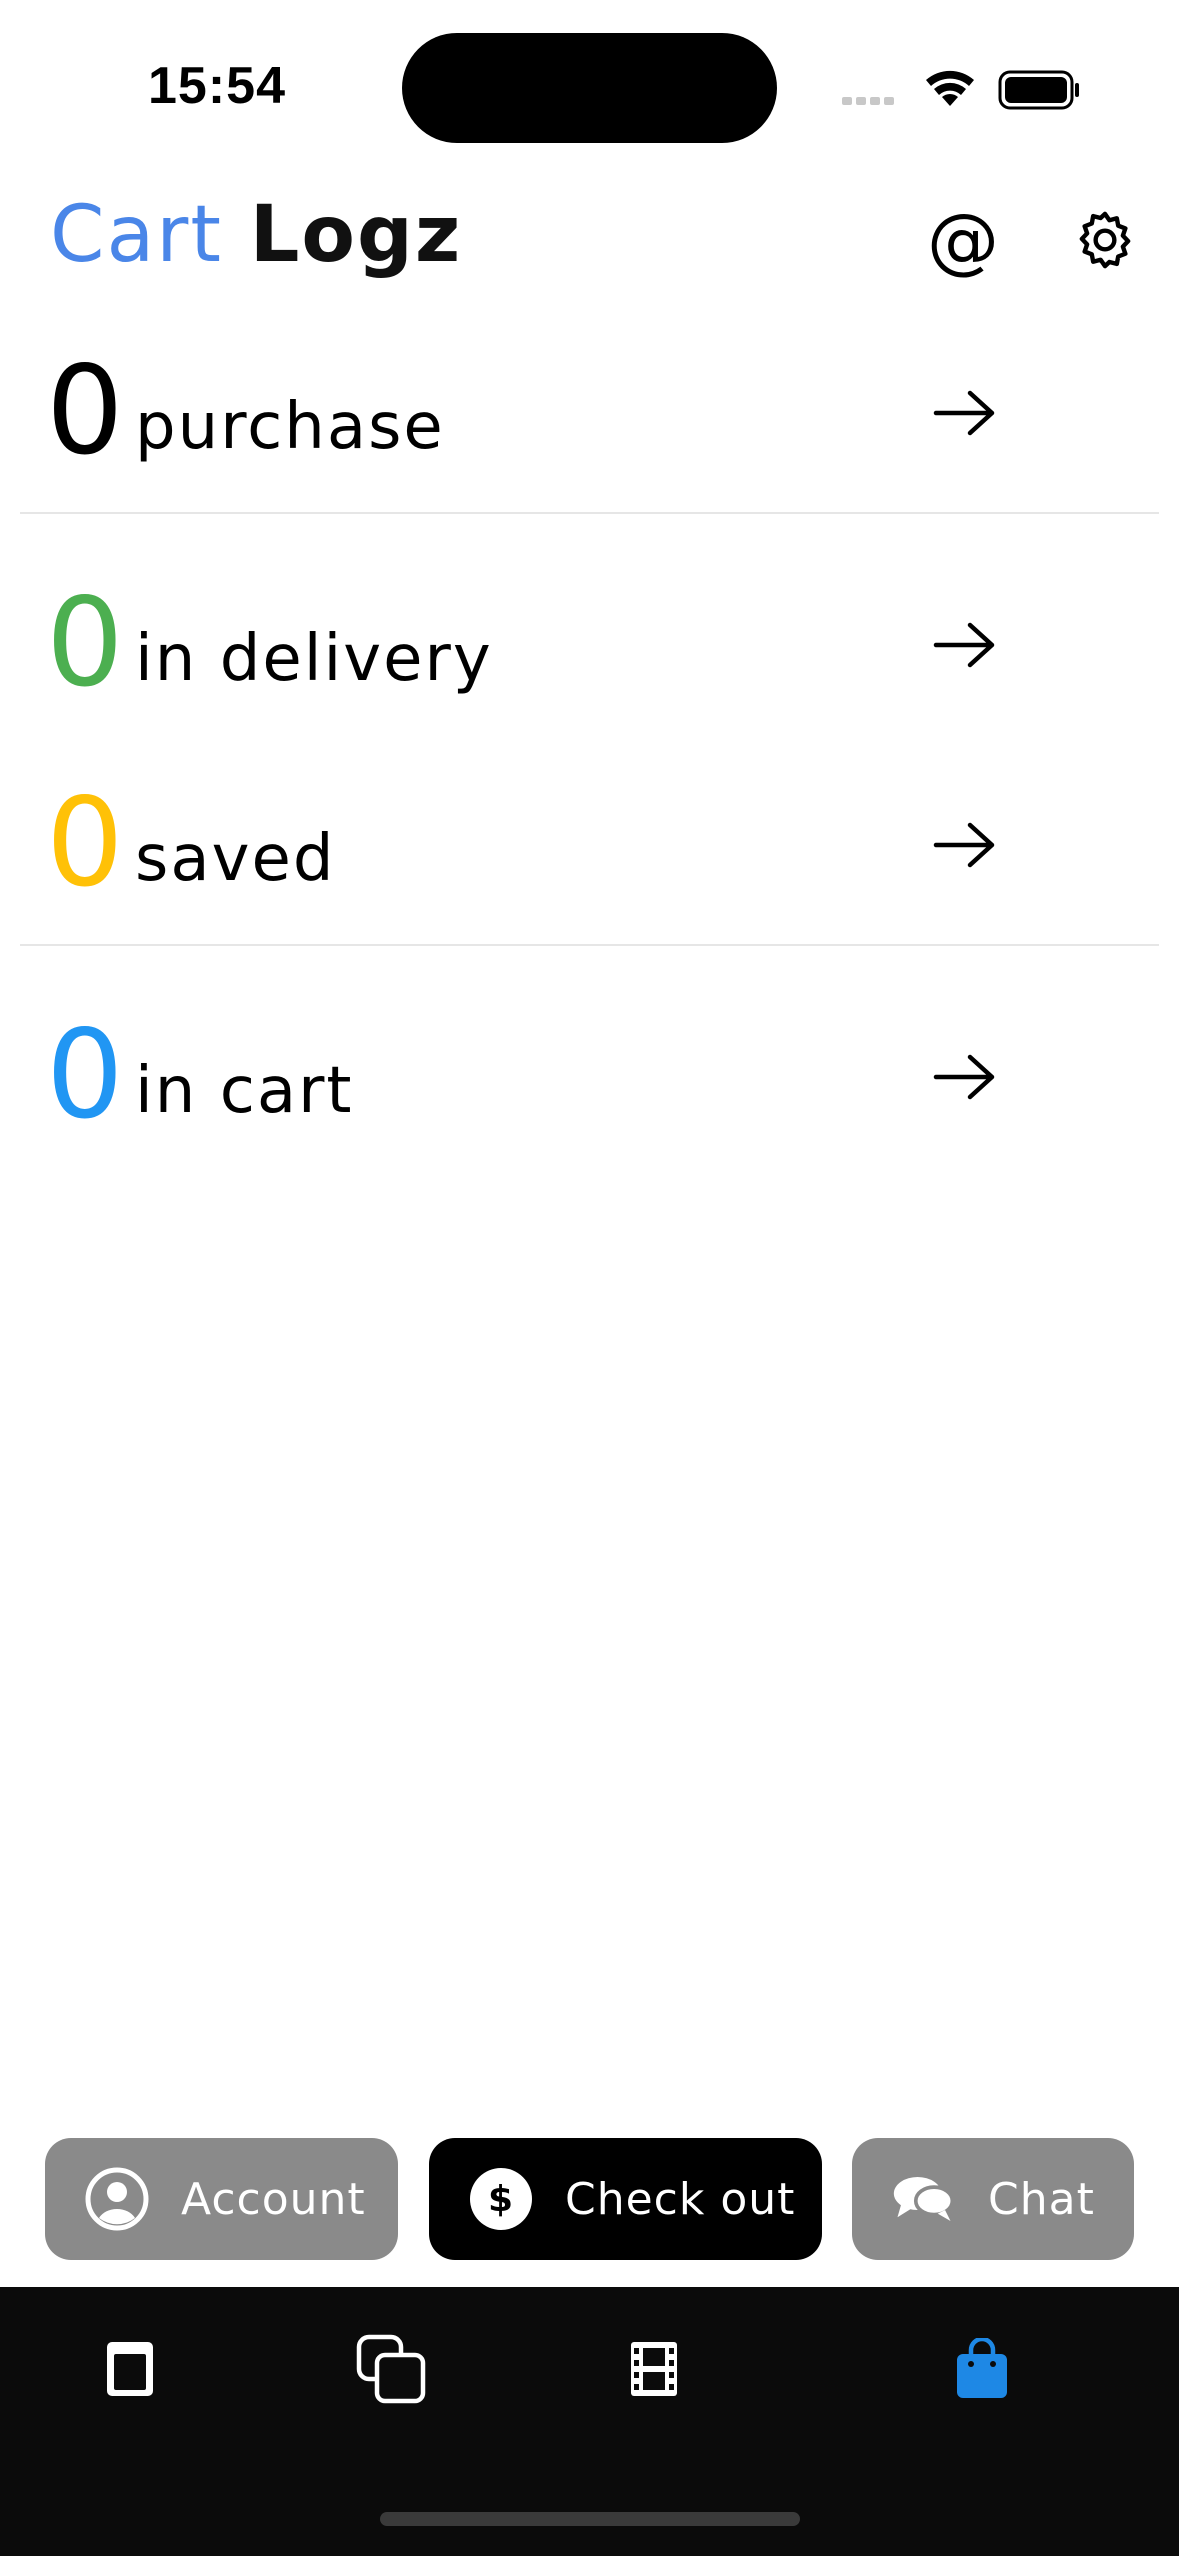 The height and width of the screenshot is (2556, 1179). I want to click on saved-count: 0, so click(85, 843).